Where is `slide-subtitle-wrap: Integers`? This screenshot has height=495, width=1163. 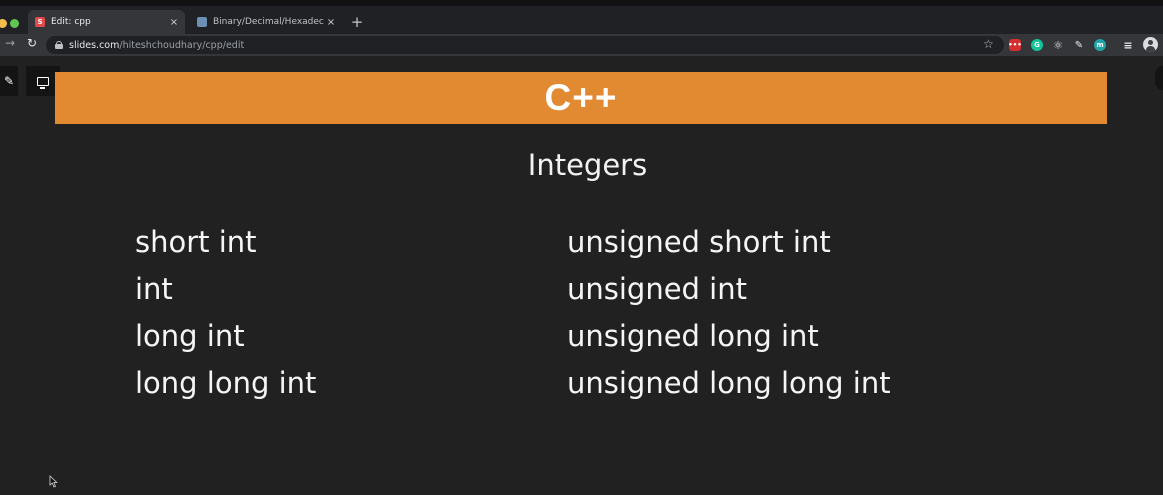 slide-subtitle-wrap: Integers is located at coordinates (581, 165).